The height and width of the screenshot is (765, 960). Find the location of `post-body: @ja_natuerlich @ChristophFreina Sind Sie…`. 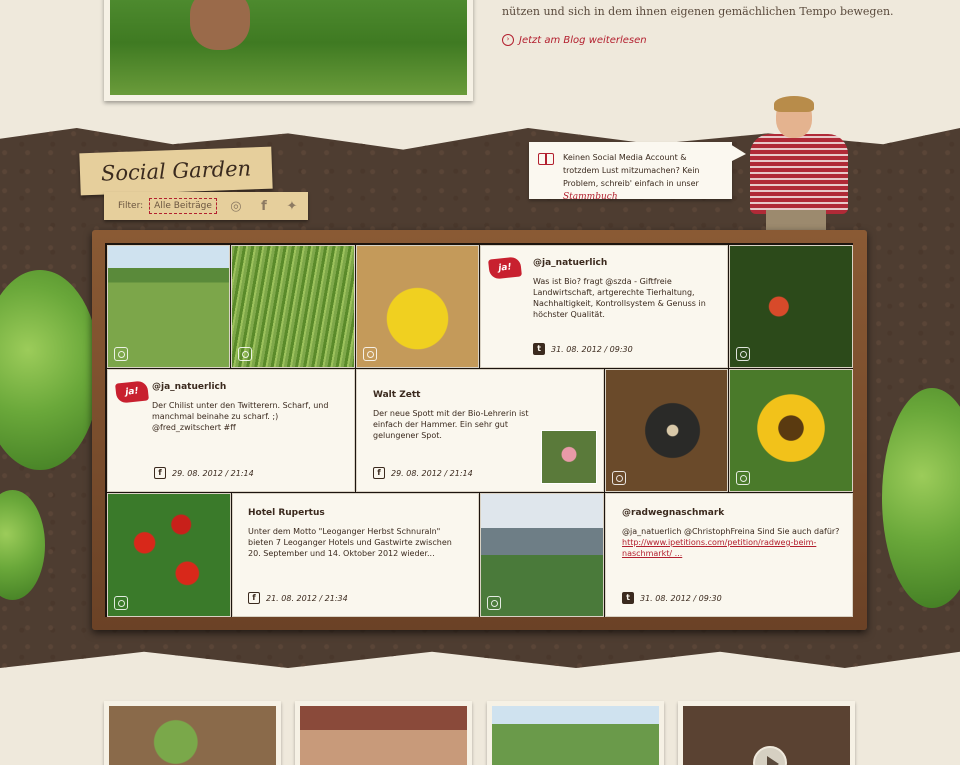

post-body: @ja_natuerlich @ChristophFreina Sind Sie… is located at coordinates (731, 542).